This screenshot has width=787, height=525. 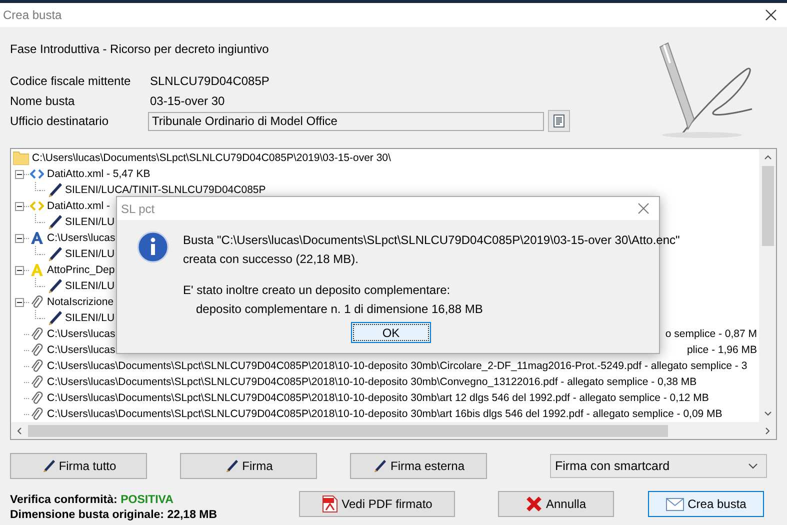 I want to click on chevron-down-icon, so click(x=753, y=466).